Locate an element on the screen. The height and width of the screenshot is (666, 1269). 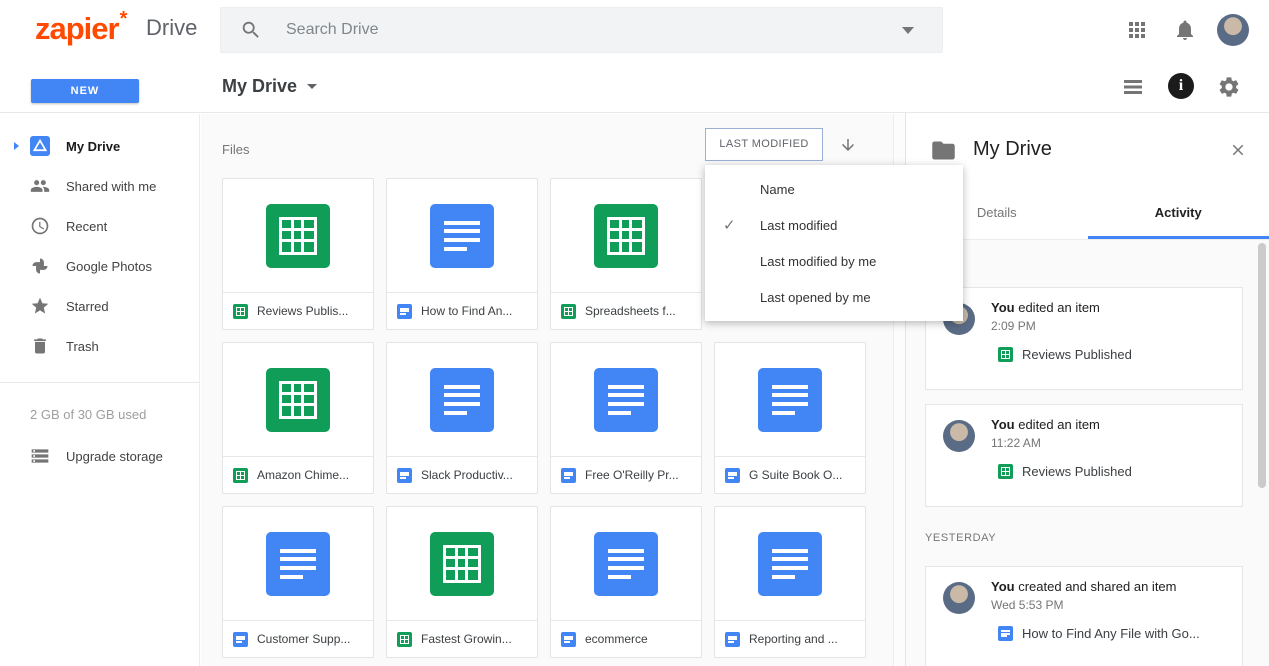
location-title: My Drive is located at coordinates (260, 85).